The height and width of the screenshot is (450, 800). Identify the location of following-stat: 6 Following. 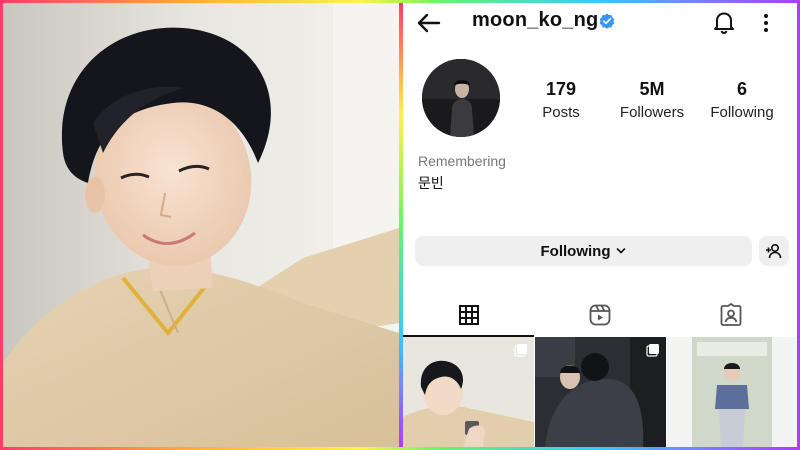
(742, 100).